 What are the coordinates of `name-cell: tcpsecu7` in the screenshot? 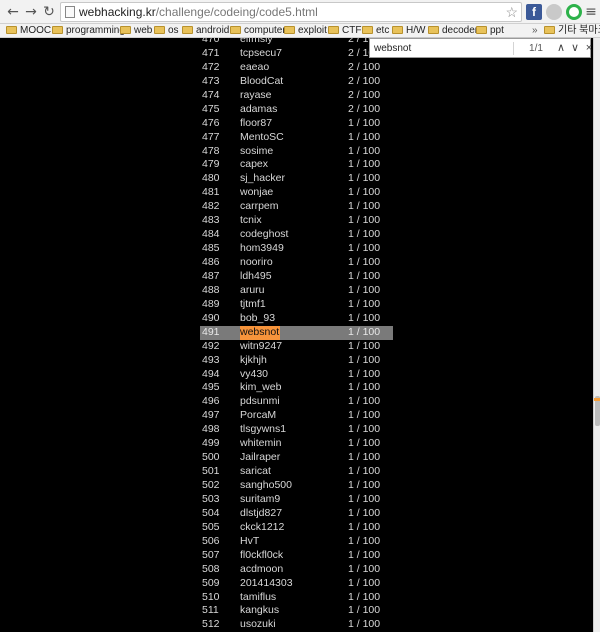 It's located at (261, 52).